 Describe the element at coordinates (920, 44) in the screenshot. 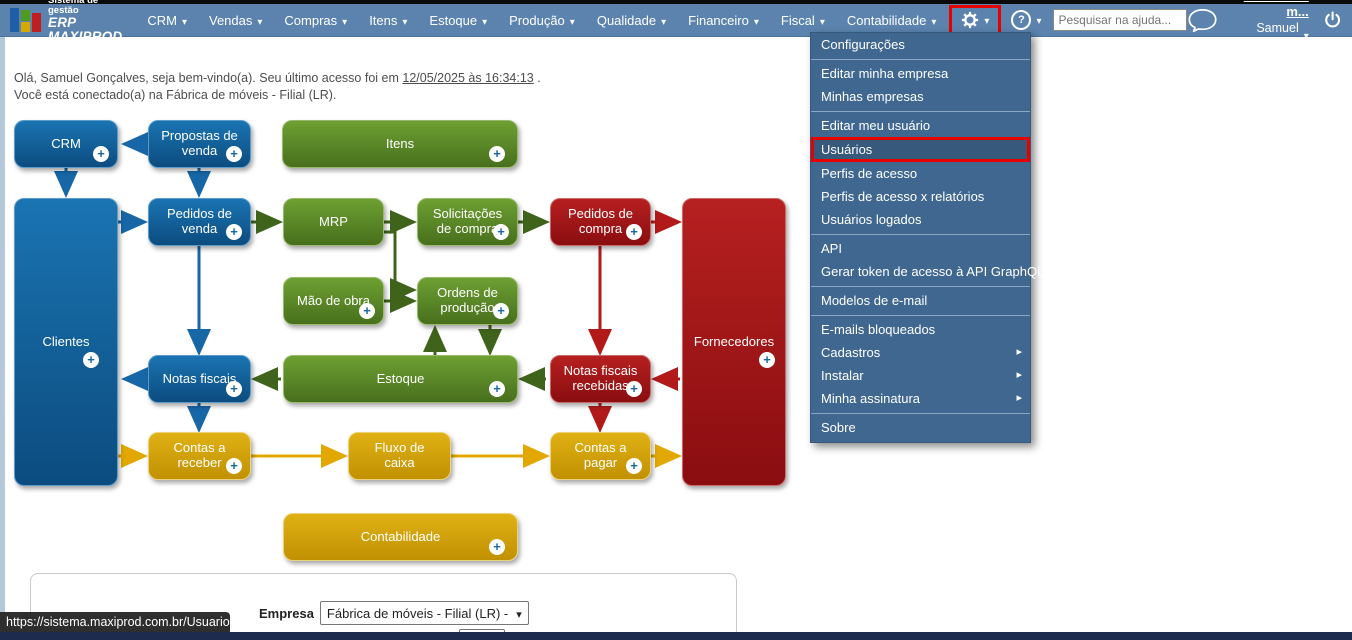

I see `menu-item-configuracoes: Configurações` at that location.